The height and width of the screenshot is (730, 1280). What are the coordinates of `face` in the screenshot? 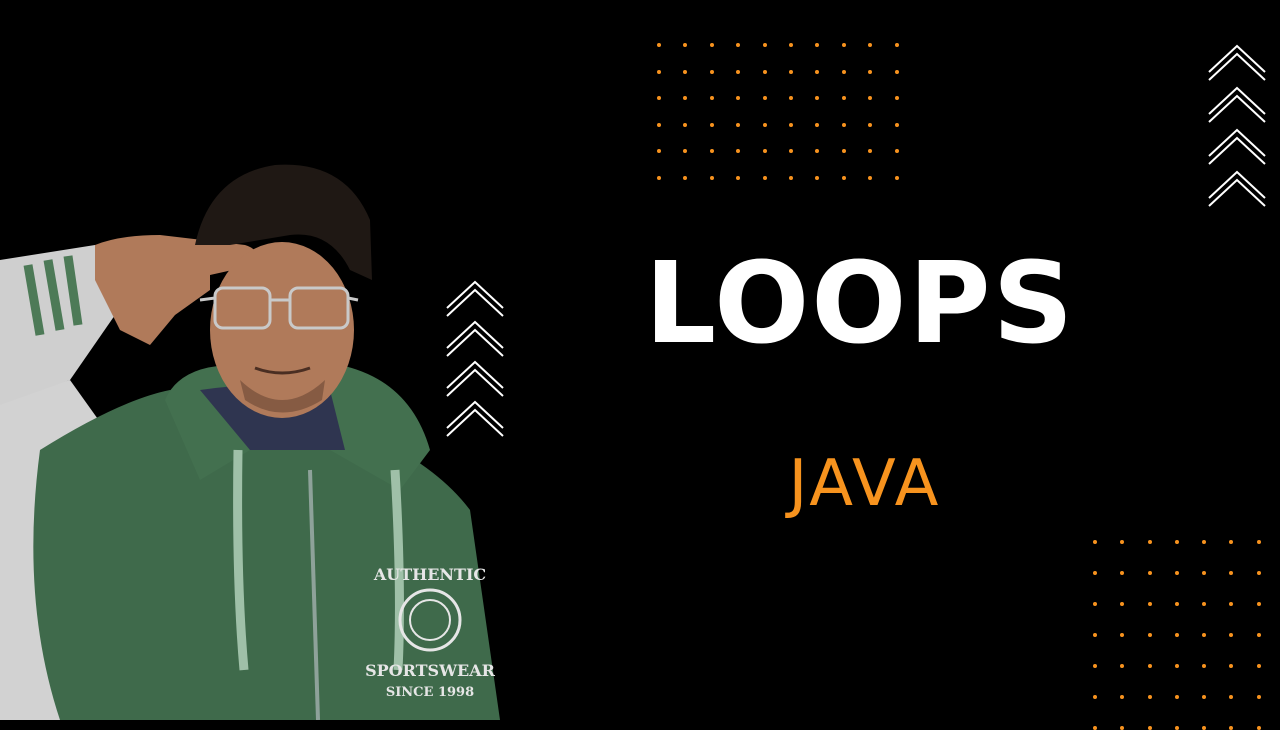 It's located at (282, 330).